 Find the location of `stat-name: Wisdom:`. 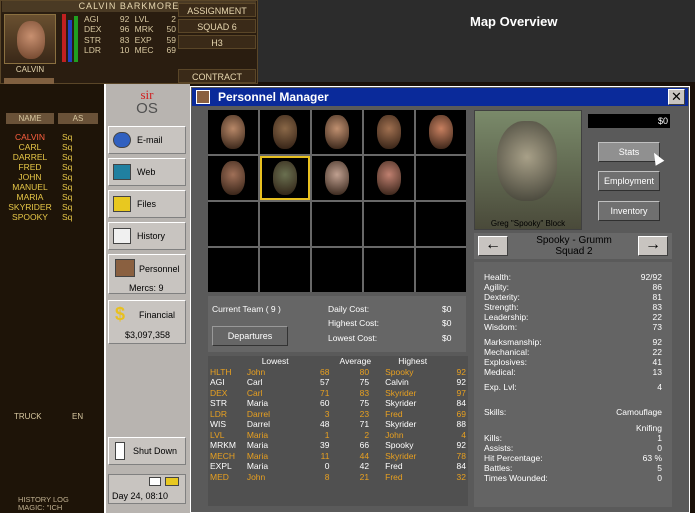

stat-name: Wisdom: is located at coordinates (501, 327).